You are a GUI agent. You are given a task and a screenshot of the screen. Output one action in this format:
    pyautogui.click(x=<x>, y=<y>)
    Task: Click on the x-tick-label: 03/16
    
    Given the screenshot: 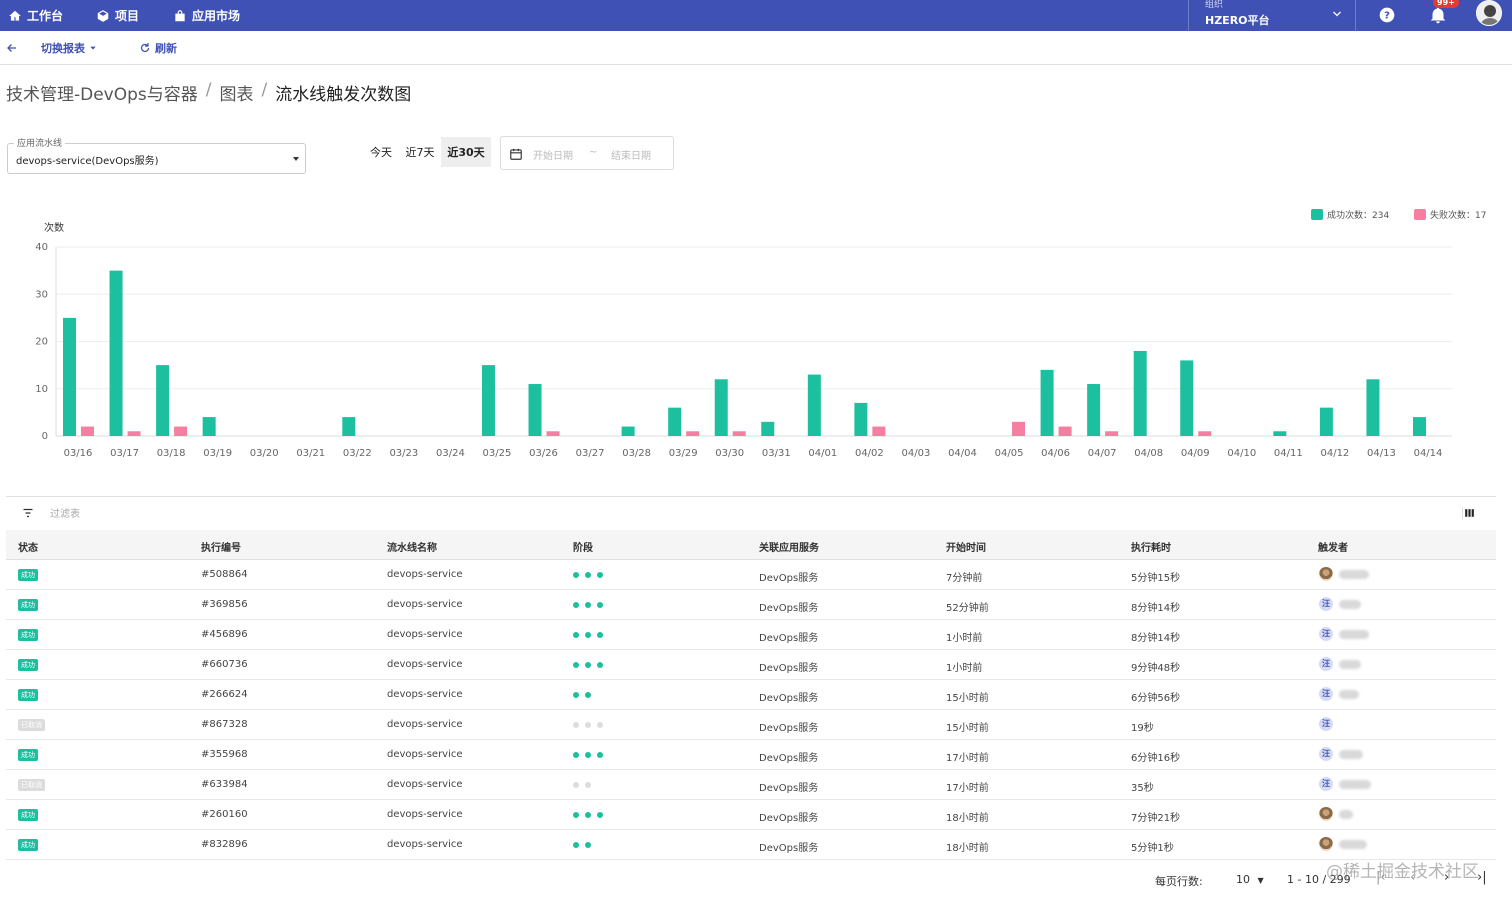 What is the action you would take?
    pyautogui.click(x=78, y=453)
    